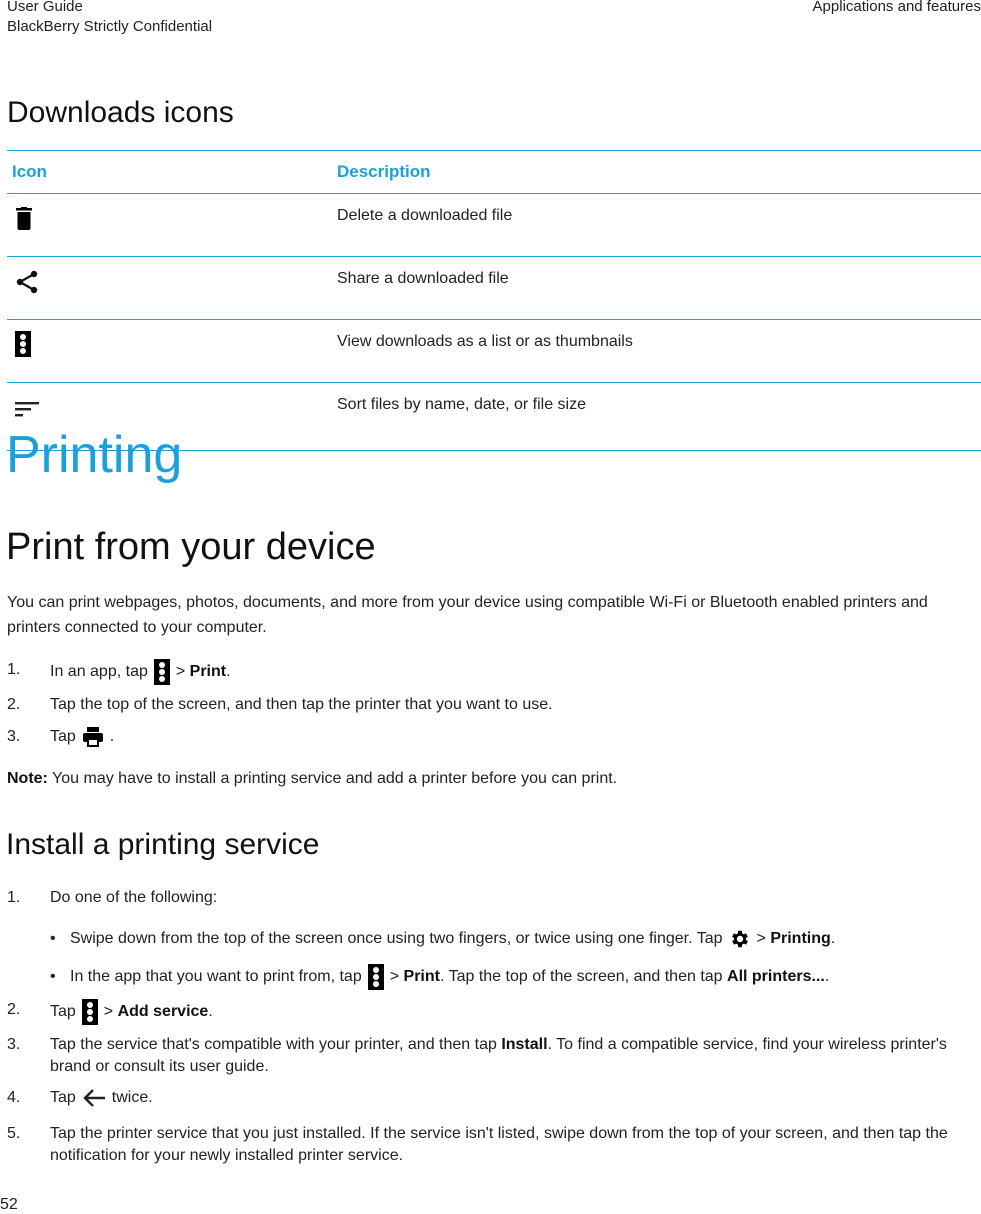 This screenshot has width=981, height=1214. I want to click on table-row: Delete a downloaded file, so click(494, 225).